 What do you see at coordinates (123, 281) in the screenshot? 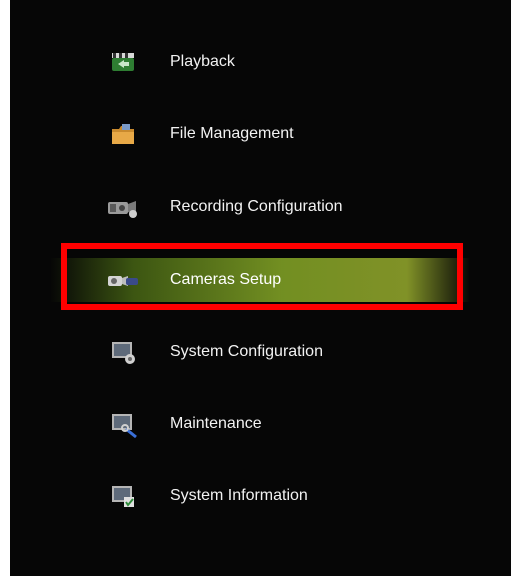
I see `camera-setup-icon` at bounding box center [123, 281].